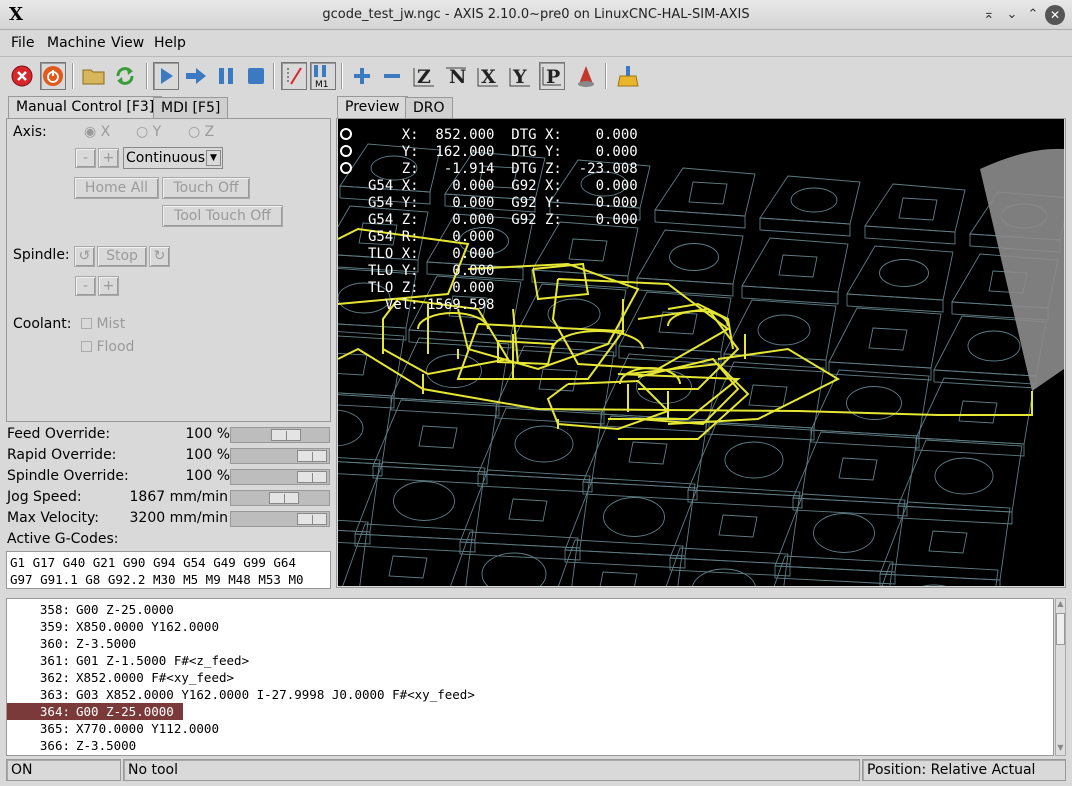 This screenshot has height=786, width=1072. What do you see at coordinates (113, 626) in the screenshot?
I see `code-line: 359: X850.0000 Y162.0000` at bounding box center [113, 626].